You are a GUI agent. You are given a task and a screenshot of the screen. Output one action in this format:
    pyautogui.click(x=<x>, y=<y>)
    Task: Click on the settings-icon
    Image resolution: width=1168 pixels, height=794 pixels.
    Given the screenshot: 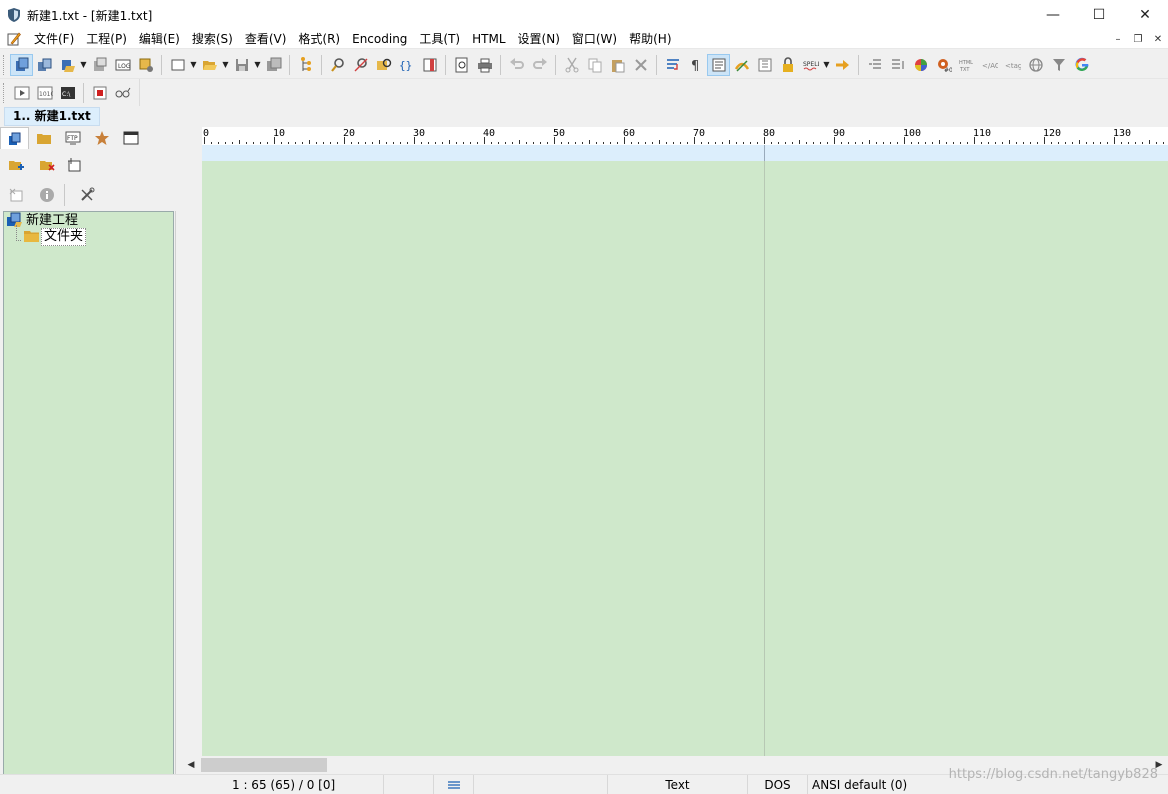 What is the action you would take?
    pyautogui.click(x=86, y=195)
    